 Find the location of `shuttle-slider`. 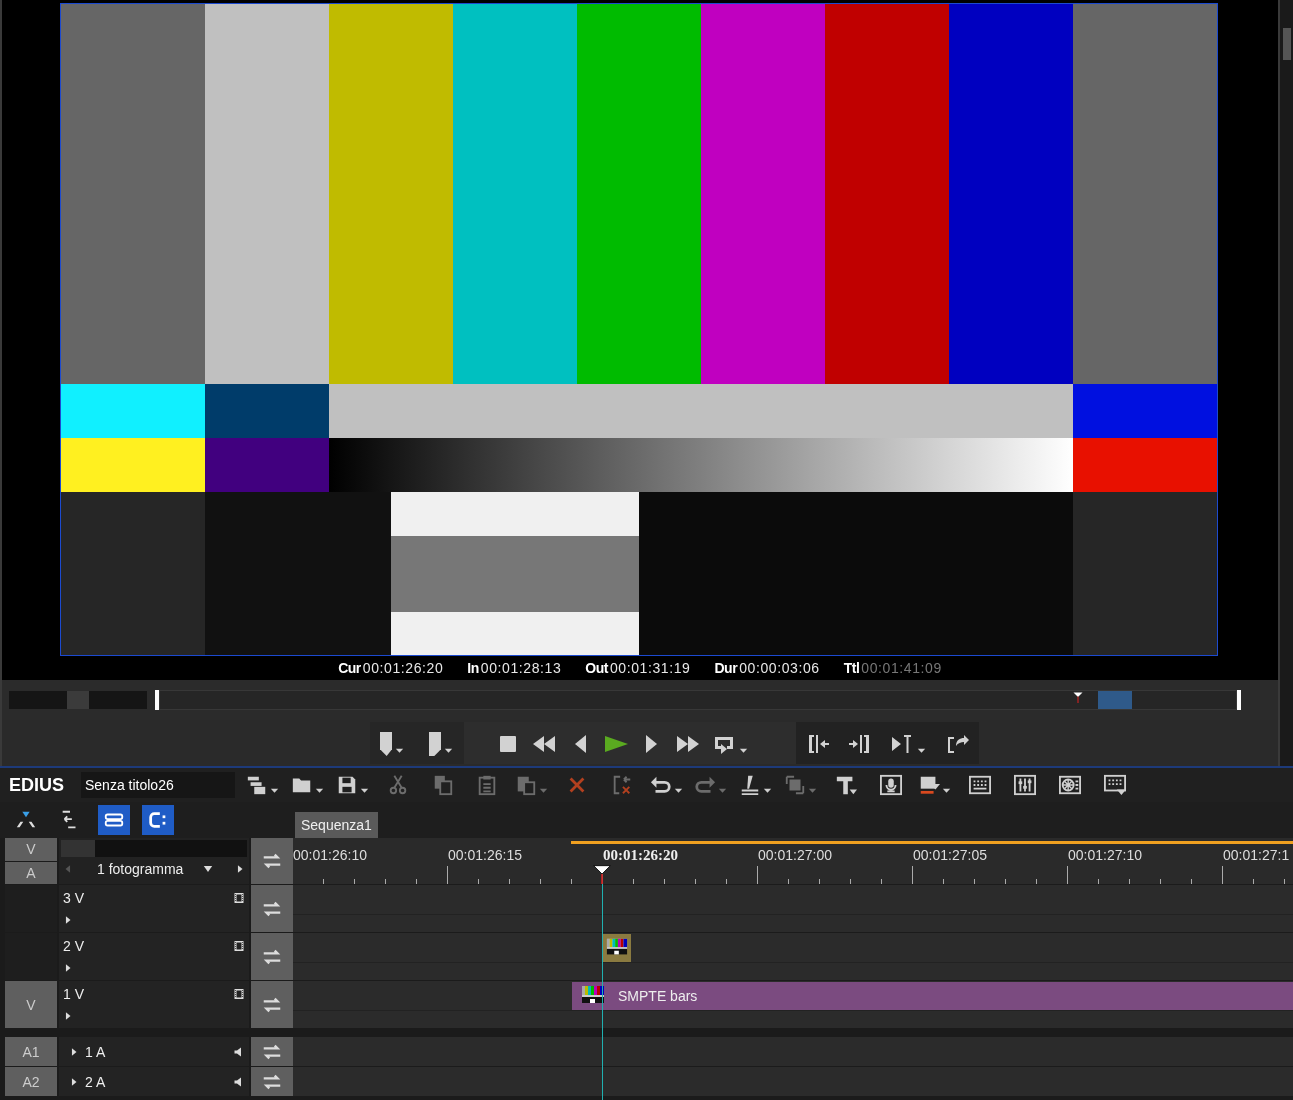

shuttle-slider is located at coordinates (78, 700).